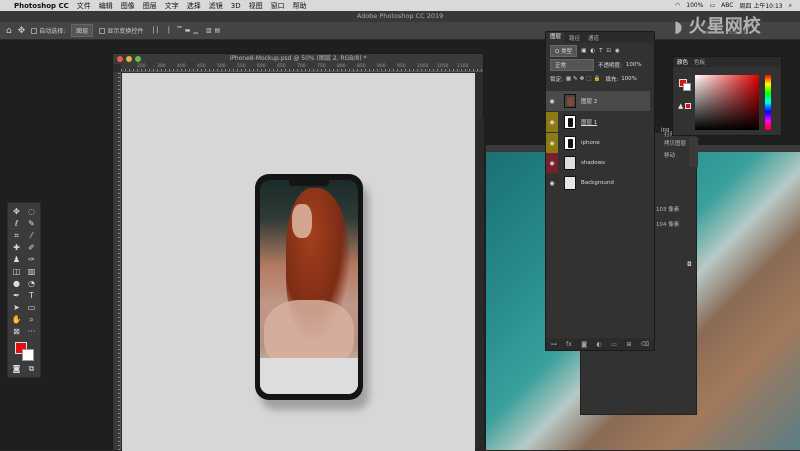 Image resolution: width=800 pixels, height=451 pixels. I want to click on fill-value: 100%, so click(629, 79).